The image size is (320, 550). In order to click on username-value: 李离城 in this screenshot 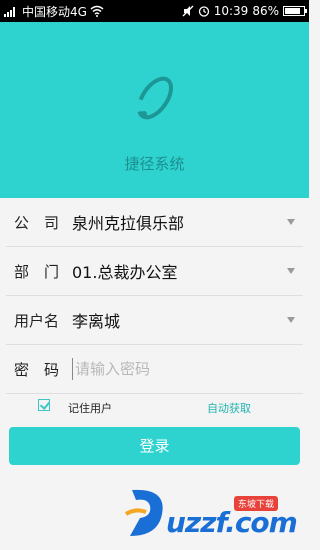, I will do `click(96, 321)`.